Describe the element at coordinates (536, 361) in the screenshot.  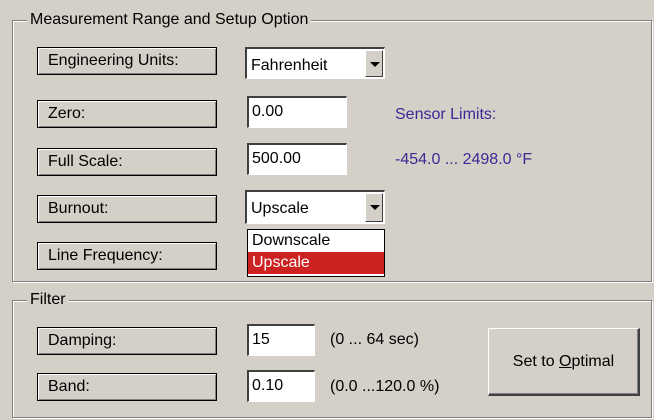
I see `set-to-optimal-prefix: Set to` at that location.